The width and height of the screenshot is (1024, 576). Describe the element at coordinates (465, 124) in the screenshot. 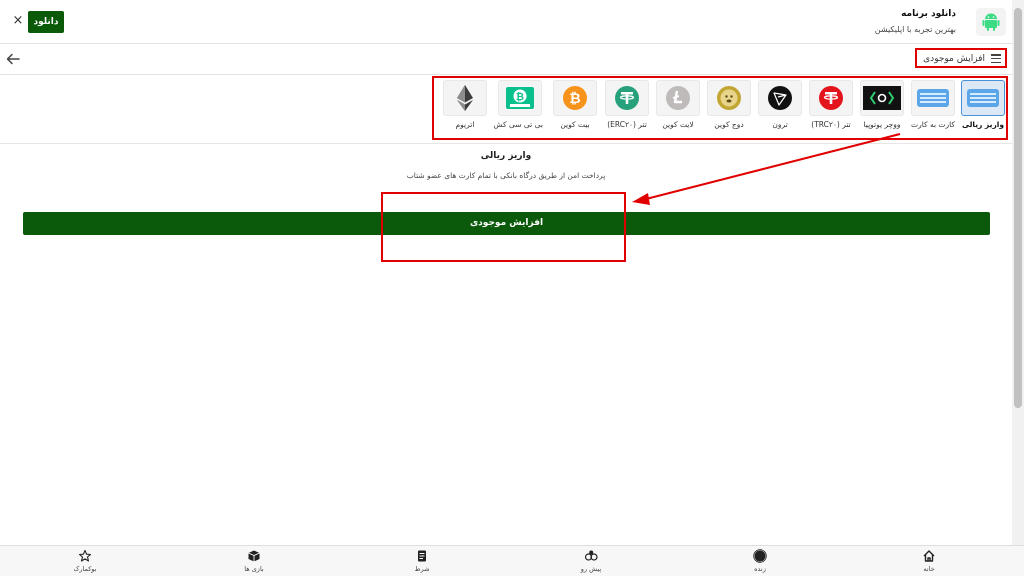

I see `method-label: اتریوم` at that location.